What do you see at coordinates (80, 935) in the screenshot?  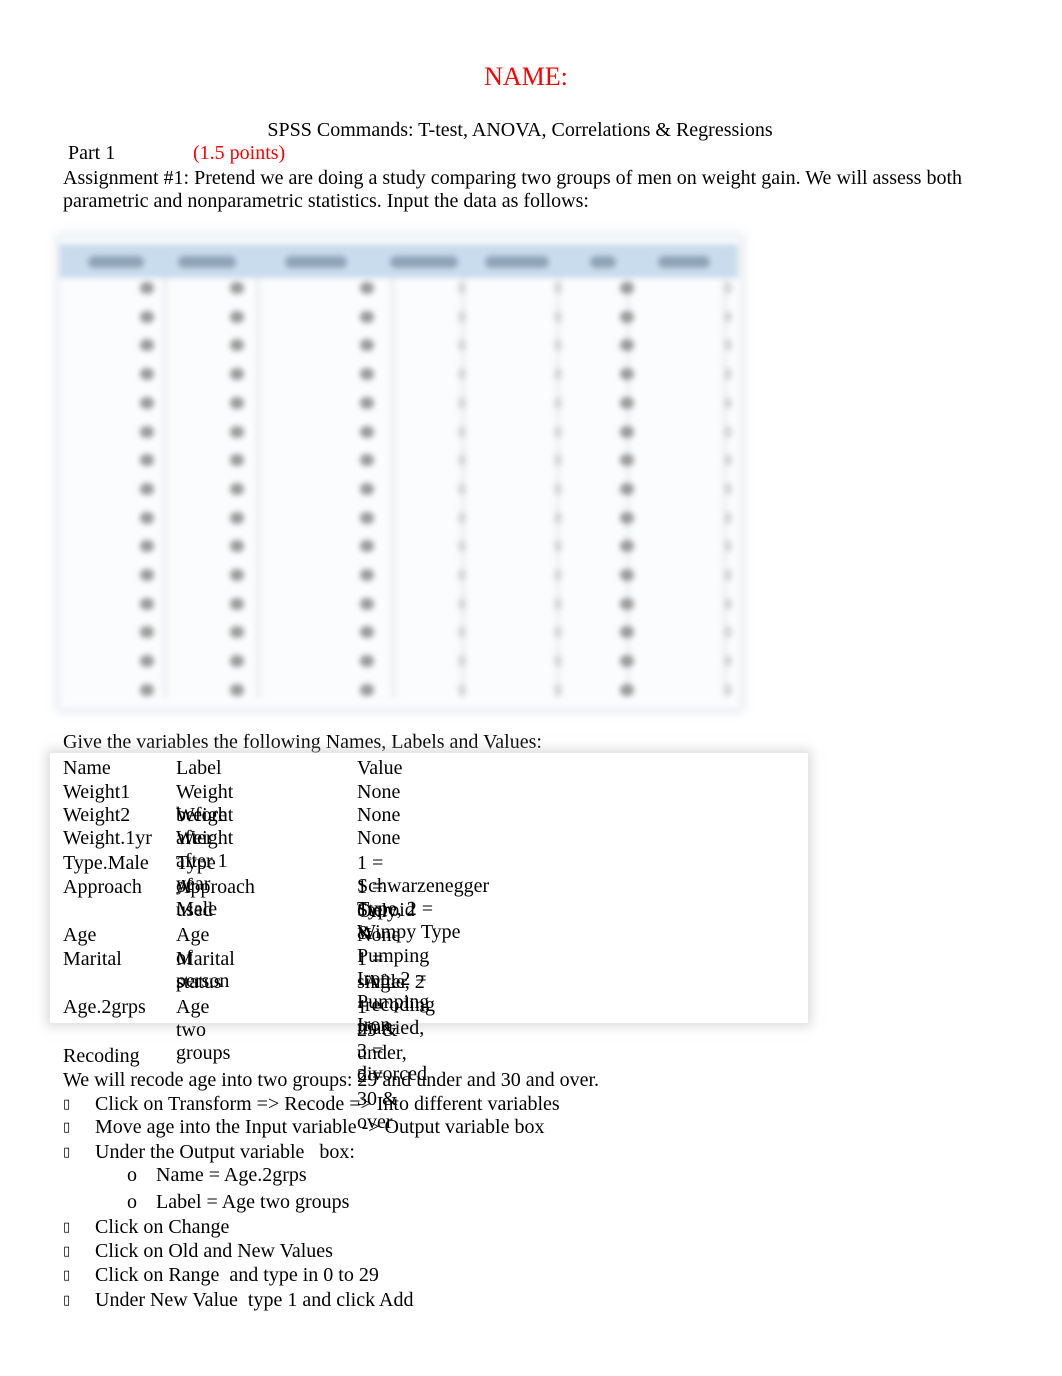 I see `variable-name: Age` at bounding box center [80, 935].